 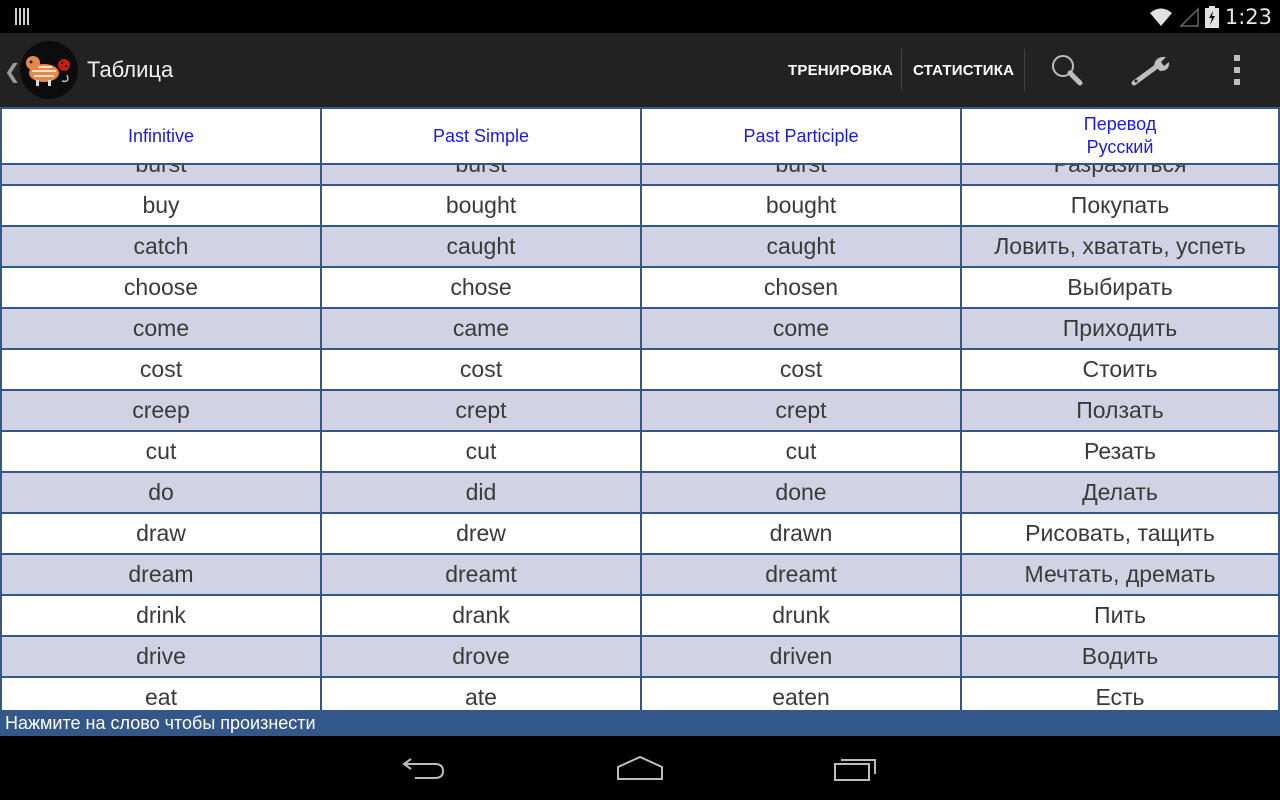 I want to click on cellular-signal-icon, so click(x=1189, y=17).